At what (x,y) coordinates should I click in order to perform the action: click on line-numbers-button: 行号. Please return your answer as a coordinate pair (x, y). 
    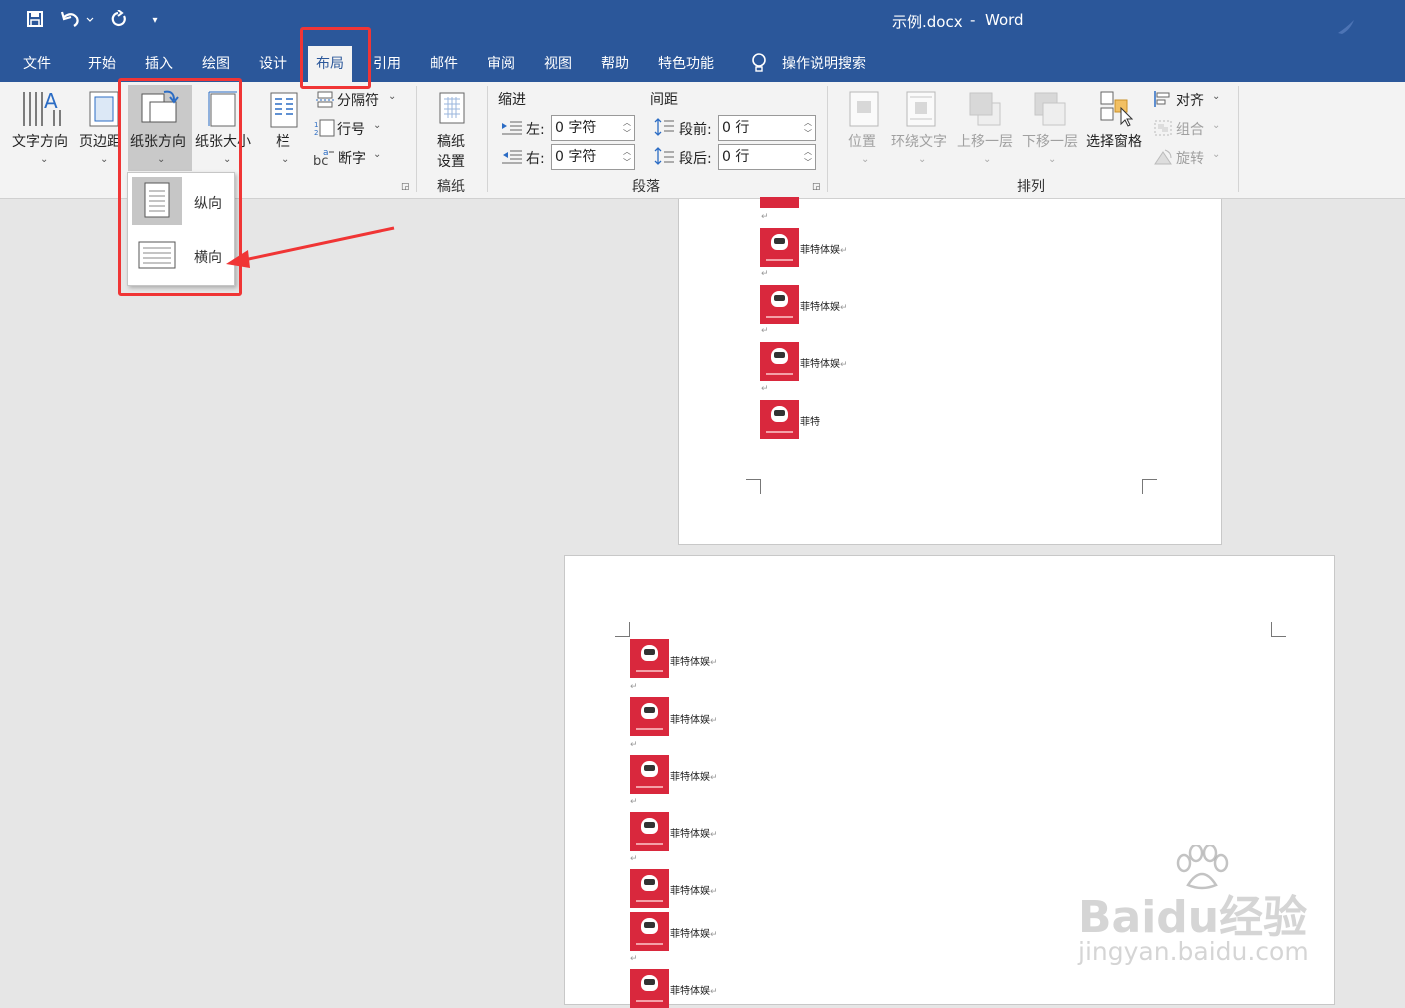
    Looking at the image, I should click on (351, 129).